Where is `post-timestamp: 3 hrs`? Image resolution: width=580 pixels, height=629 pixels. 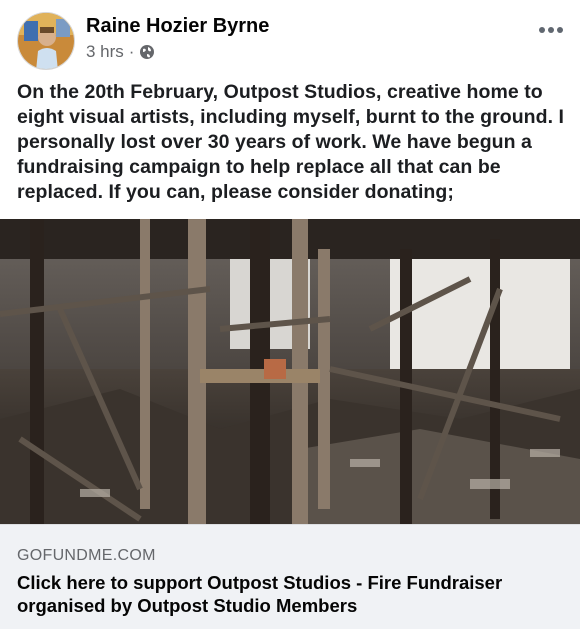 post-timestamp: 3 hrs is located at coordinates (105, 52).